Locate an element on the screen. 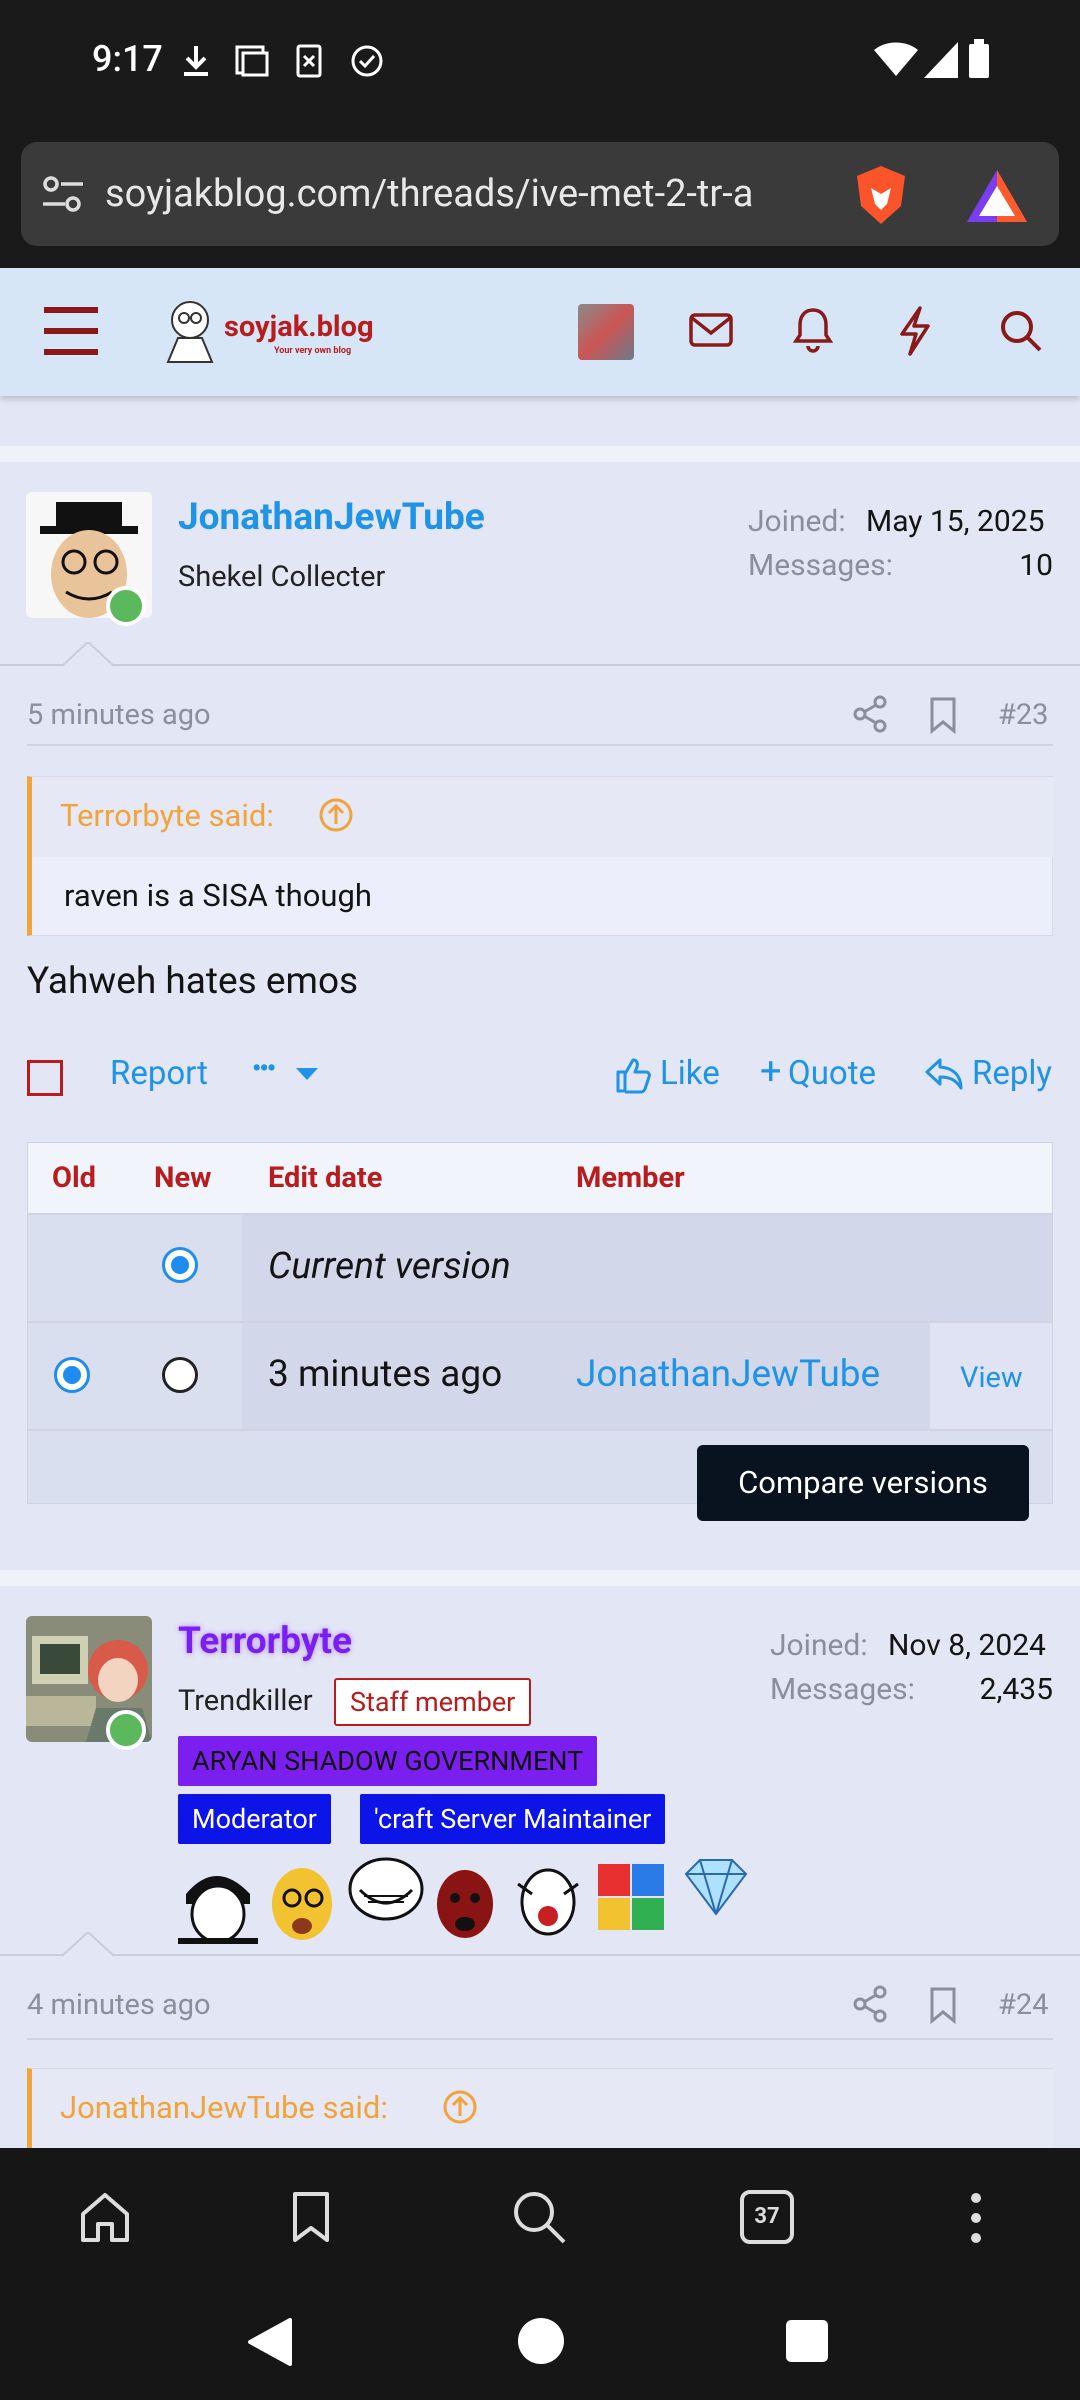 This screenshot has width=1080, height=2400. quote-header: Terrorbyte said: is located at coordinates (542, 817).